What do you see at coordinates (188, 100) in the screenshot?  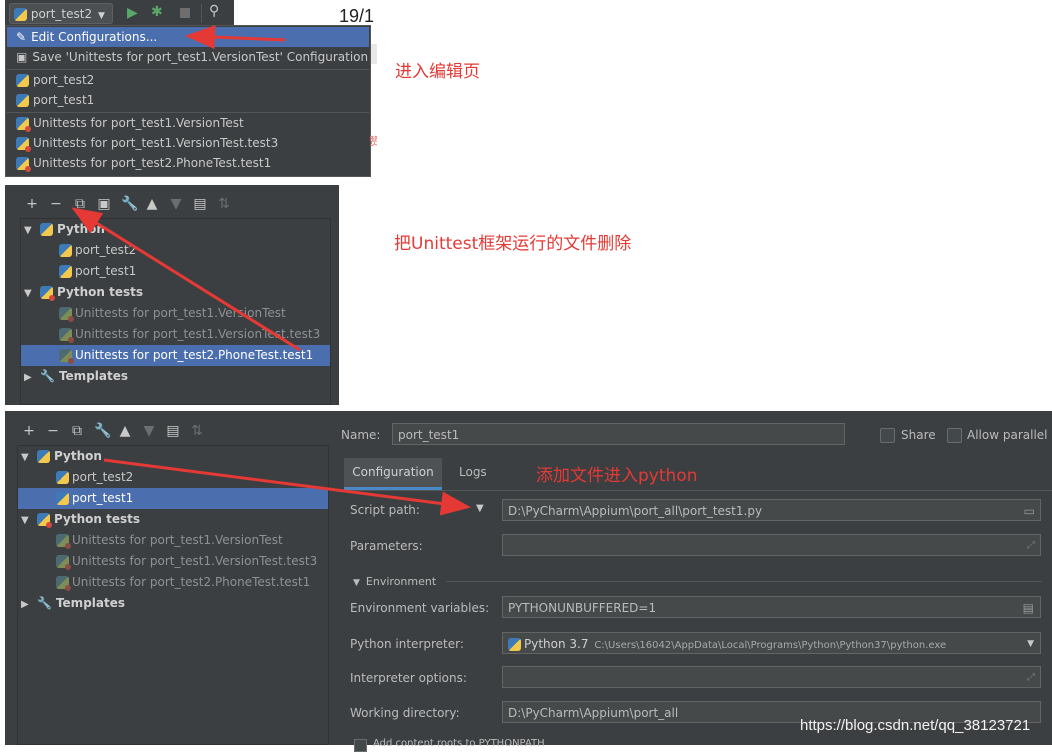 I see `menu-item-port-test1: port_test1` at bounding box center [188, 100].